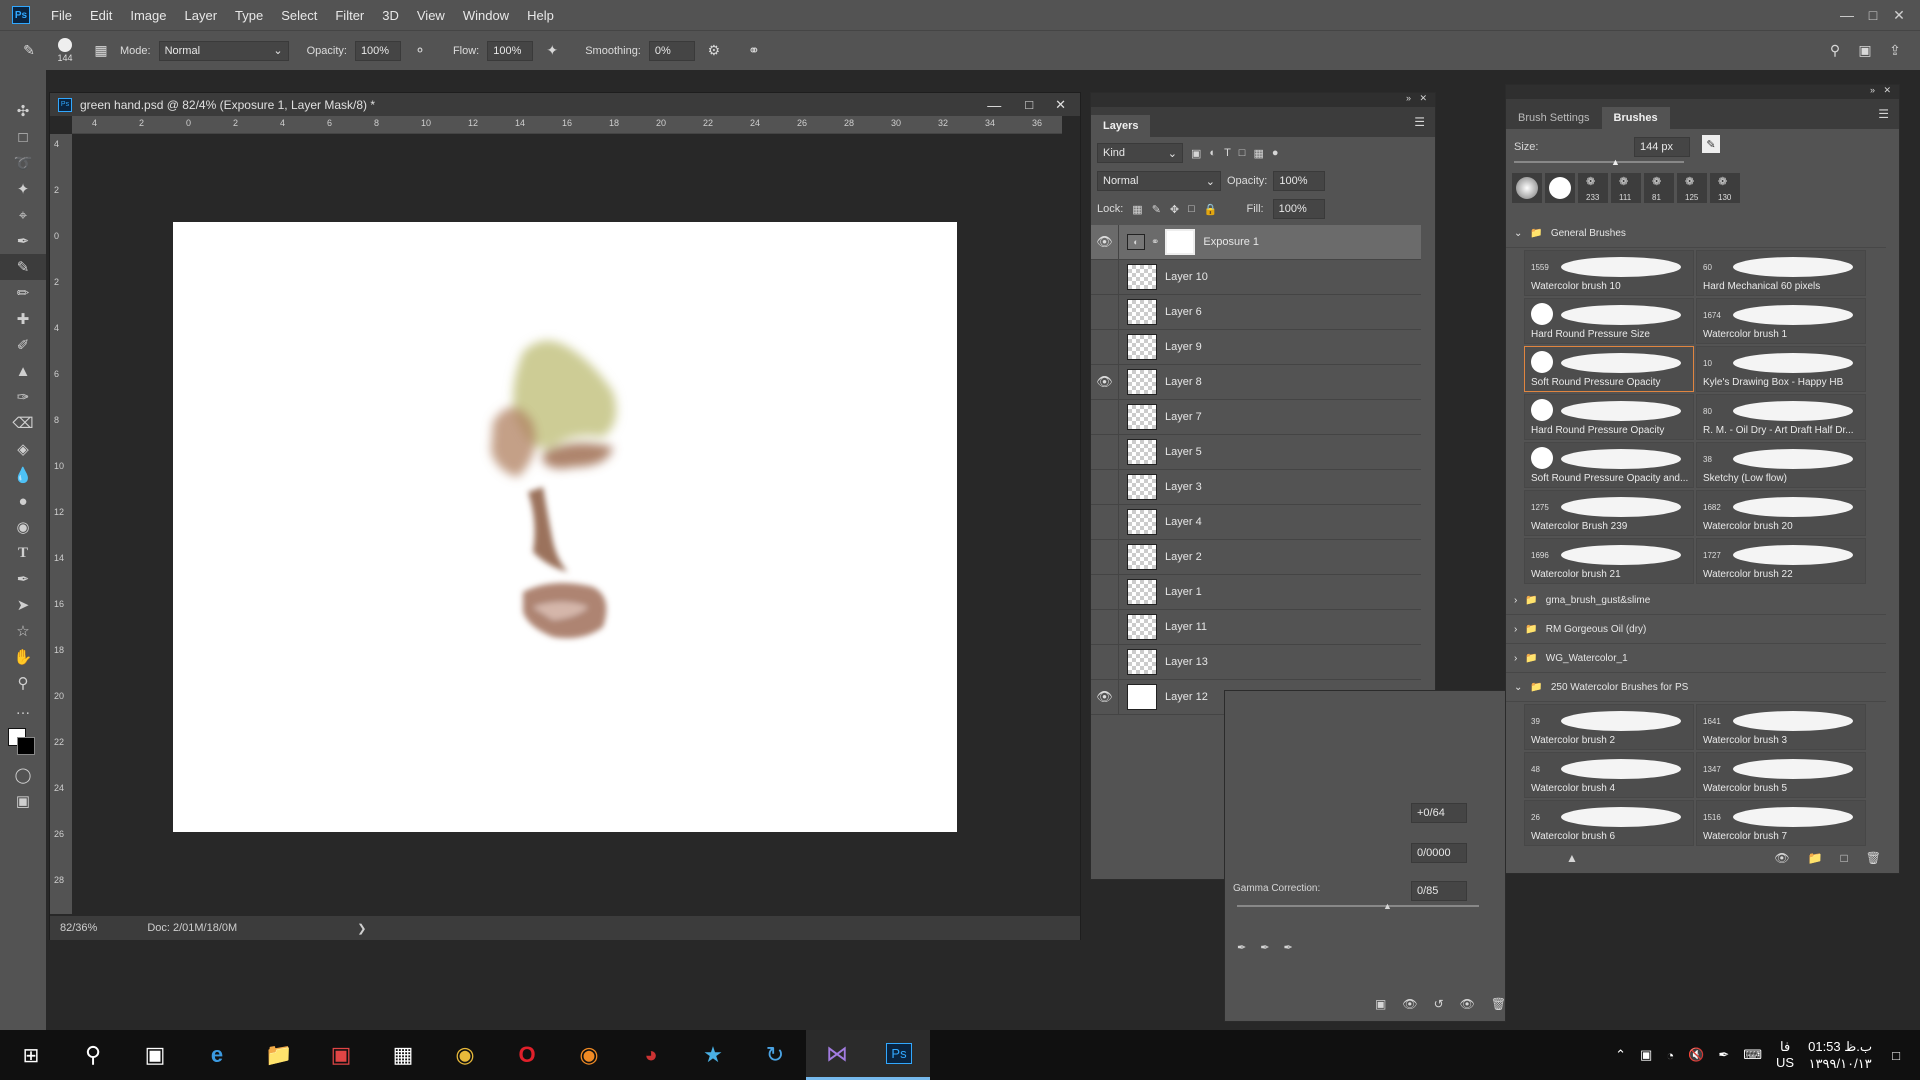 This screenshot has height=1080, width=1920. What do you see at coordinates (23, 475) in the screenshot?
I see `blur-tool-icon: 💧` at bounding box center [23, 475].